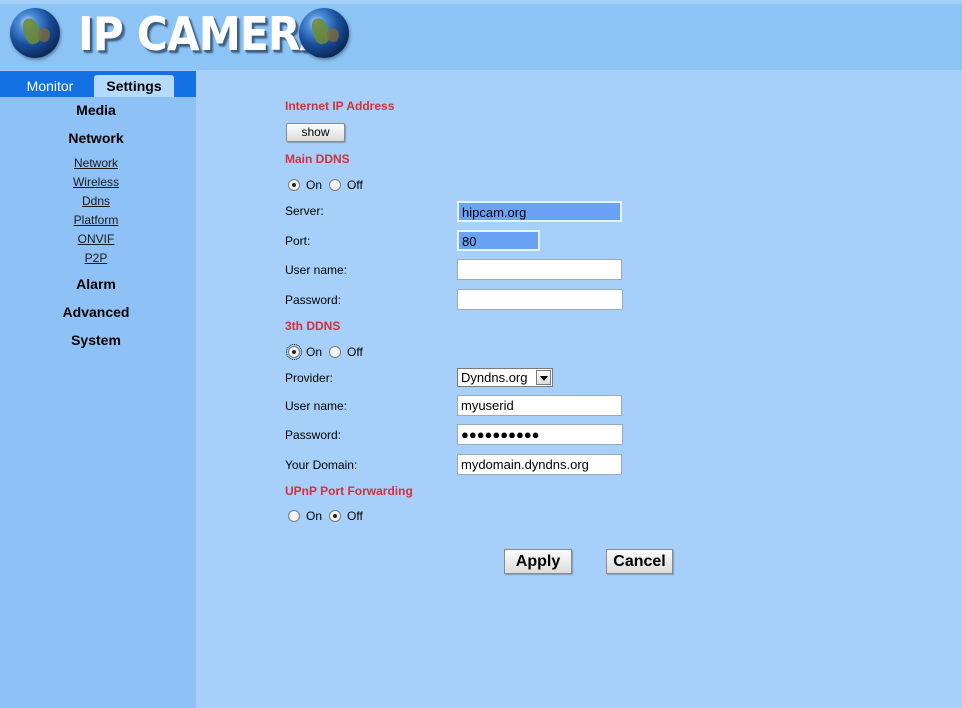  What do you see at coordinates (315, 132) in the screenshot?
I see `show-ip-button: show` at bounding box center [315, 132].